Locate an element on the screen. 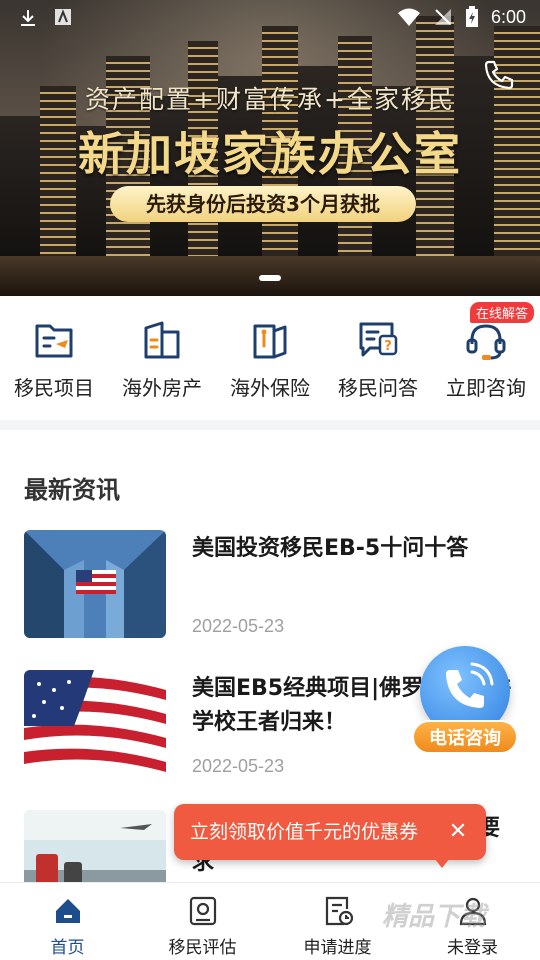 Image resolution: width=540 pixels, height=960 pixels. tab-label: 首页 is located at coordinates (67, 948).